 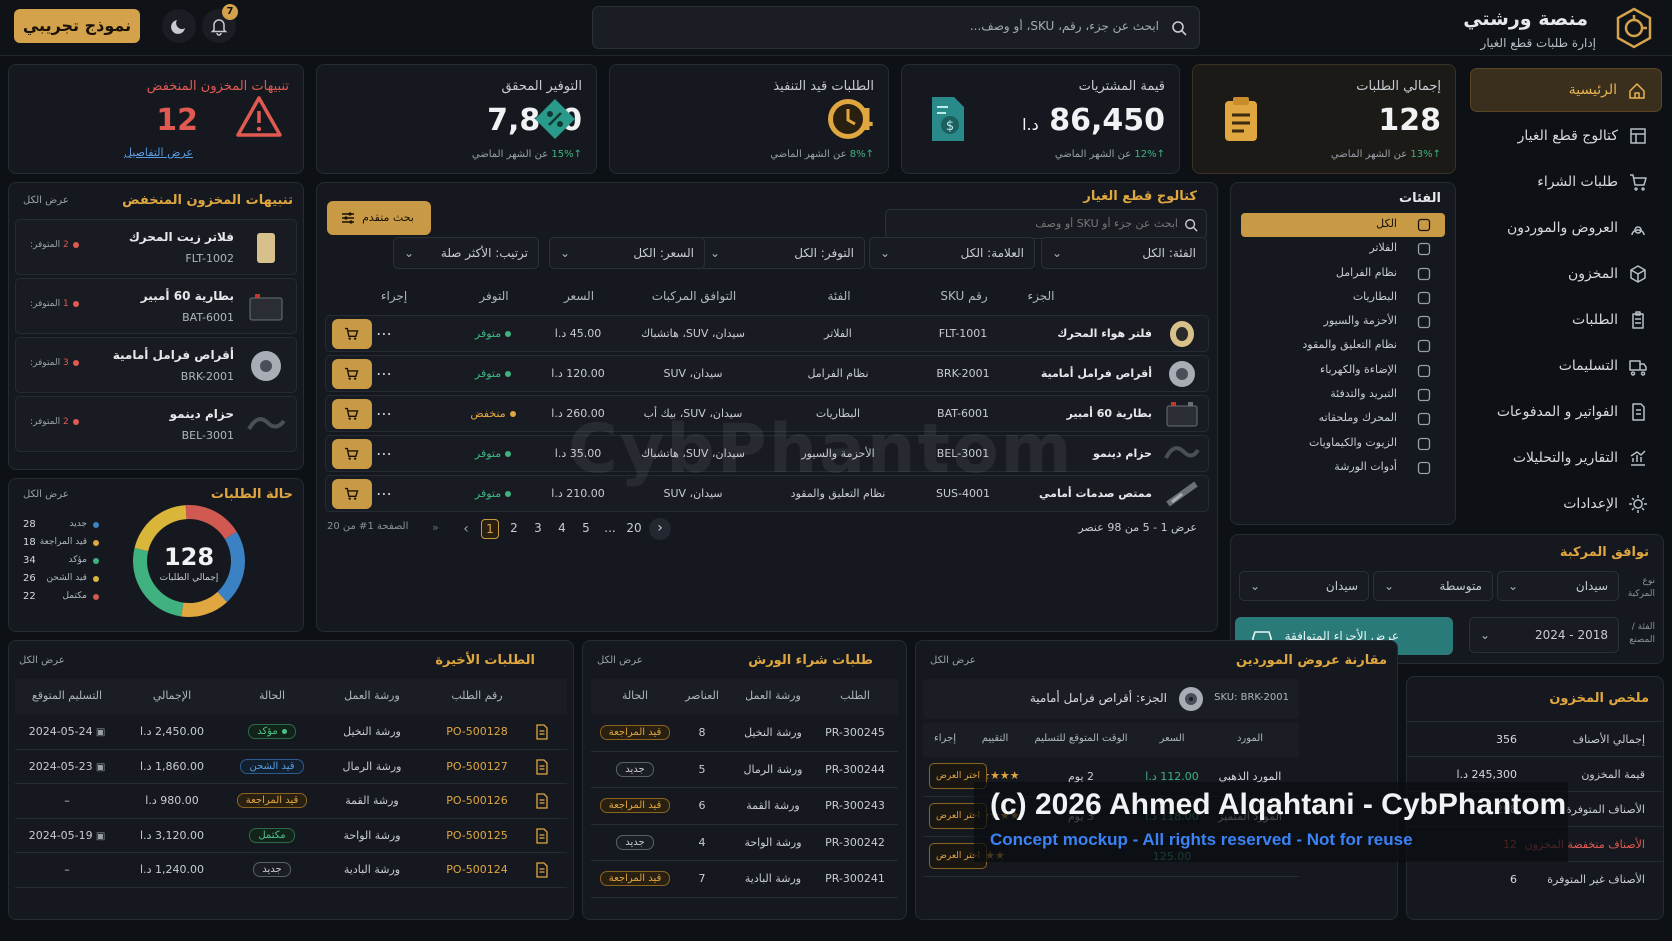 What do you see at coordinates (1038, 223) in the screenshot?
I see `catalog-search-input` at bounding box center [1038, 223].